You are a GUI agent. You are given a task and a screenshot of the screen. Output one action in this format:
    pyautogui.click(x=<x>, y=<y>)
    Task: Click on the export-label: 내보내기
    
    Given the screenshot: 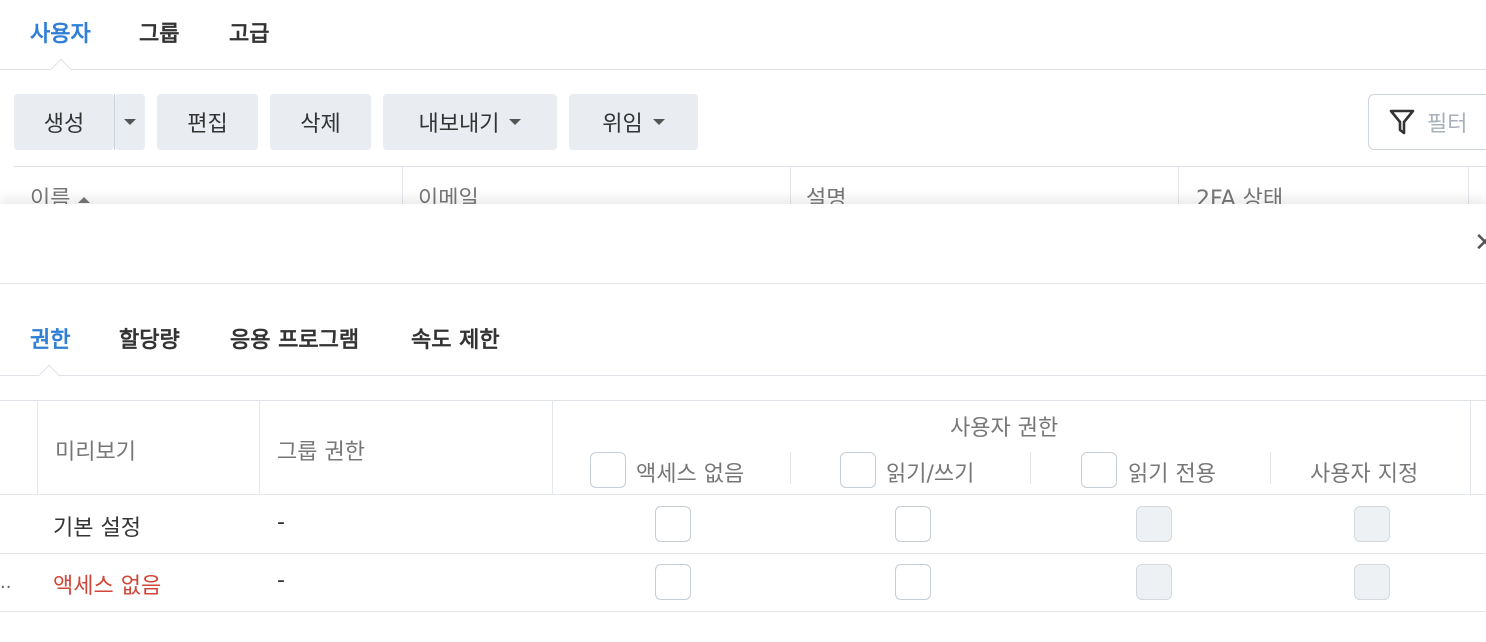 What is the action you would take?
    pyautogui.click(x=459, y=124)
    